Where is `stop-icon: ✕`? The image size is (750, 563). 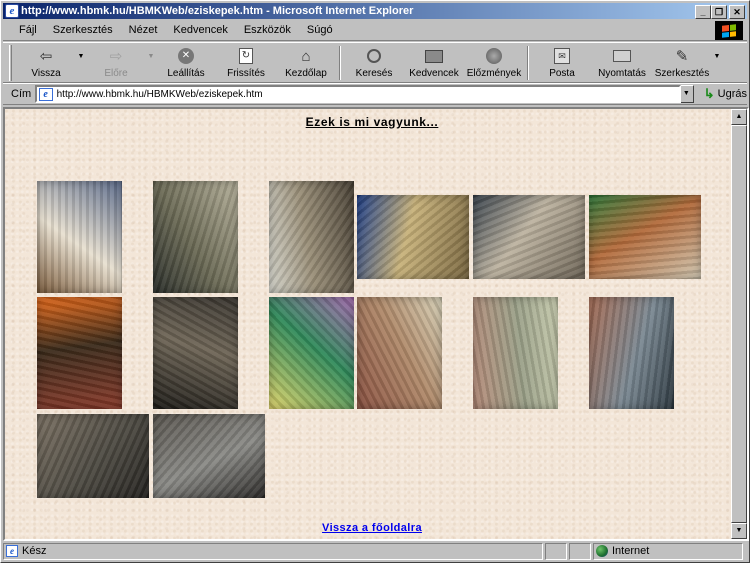
stop-icon: ✕ is located at coordinates (186, 56).